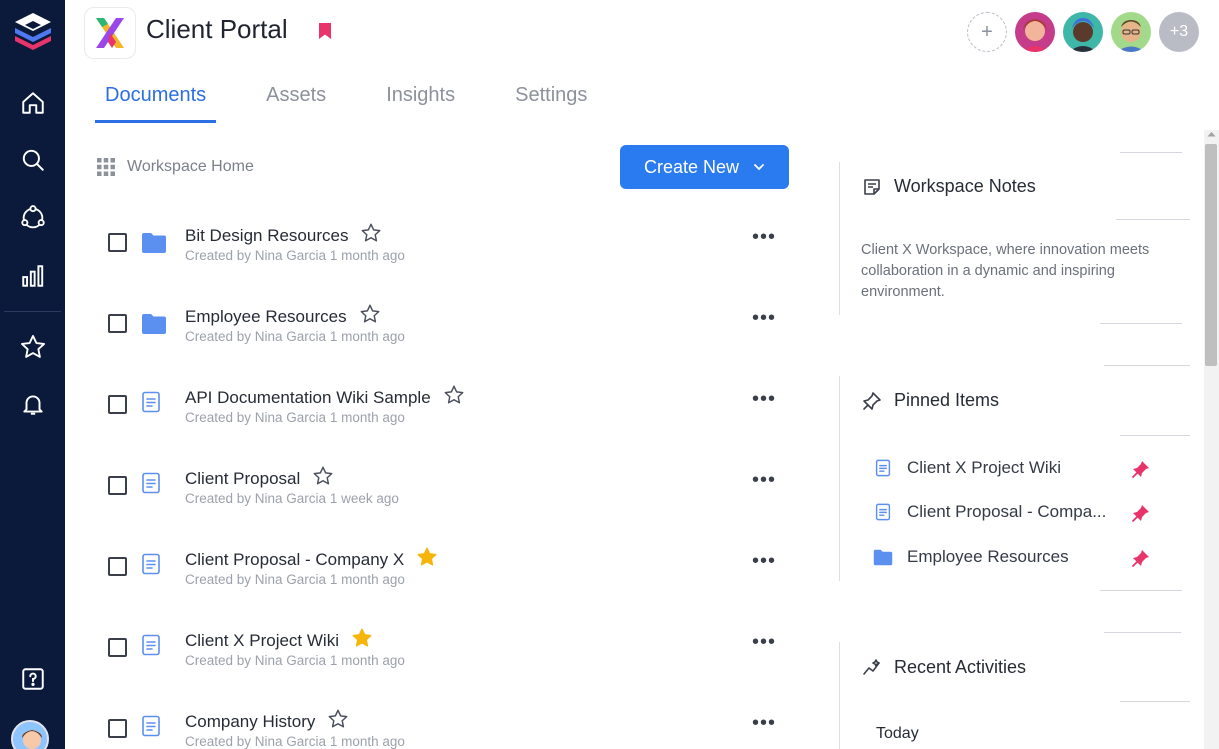 This screenshot has width=1219, height=749. I want to click on document-name-label: Company History, so click(250, 721).